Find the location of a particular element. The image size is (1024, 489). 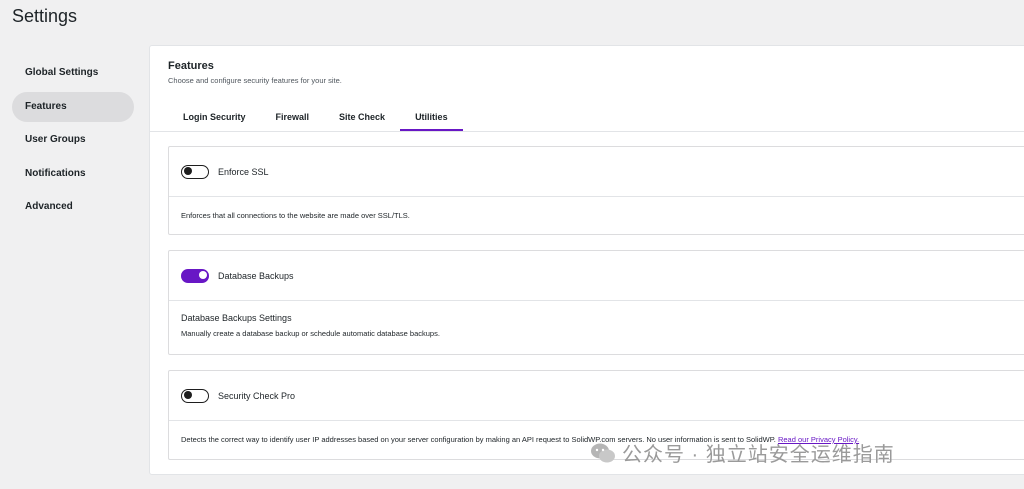

watermark: 公众号 · 独立站安全运维指南 is located at coordinates (742, 452).